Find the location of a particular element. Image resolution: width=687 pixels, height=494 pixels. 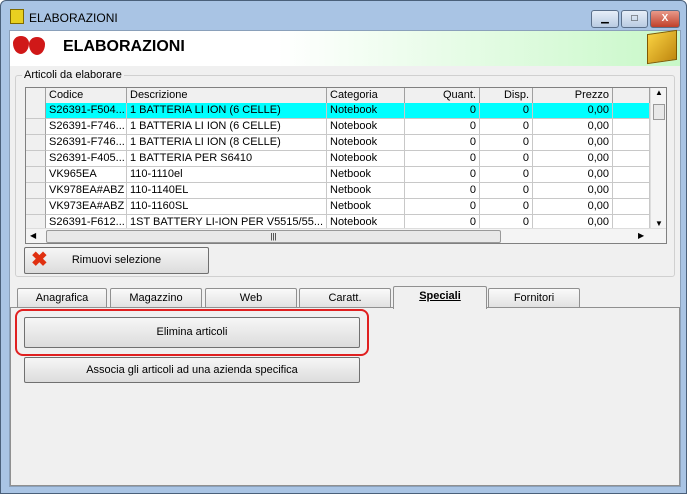

table-cell: 110-1140EL is located at coordinates (227, 191).